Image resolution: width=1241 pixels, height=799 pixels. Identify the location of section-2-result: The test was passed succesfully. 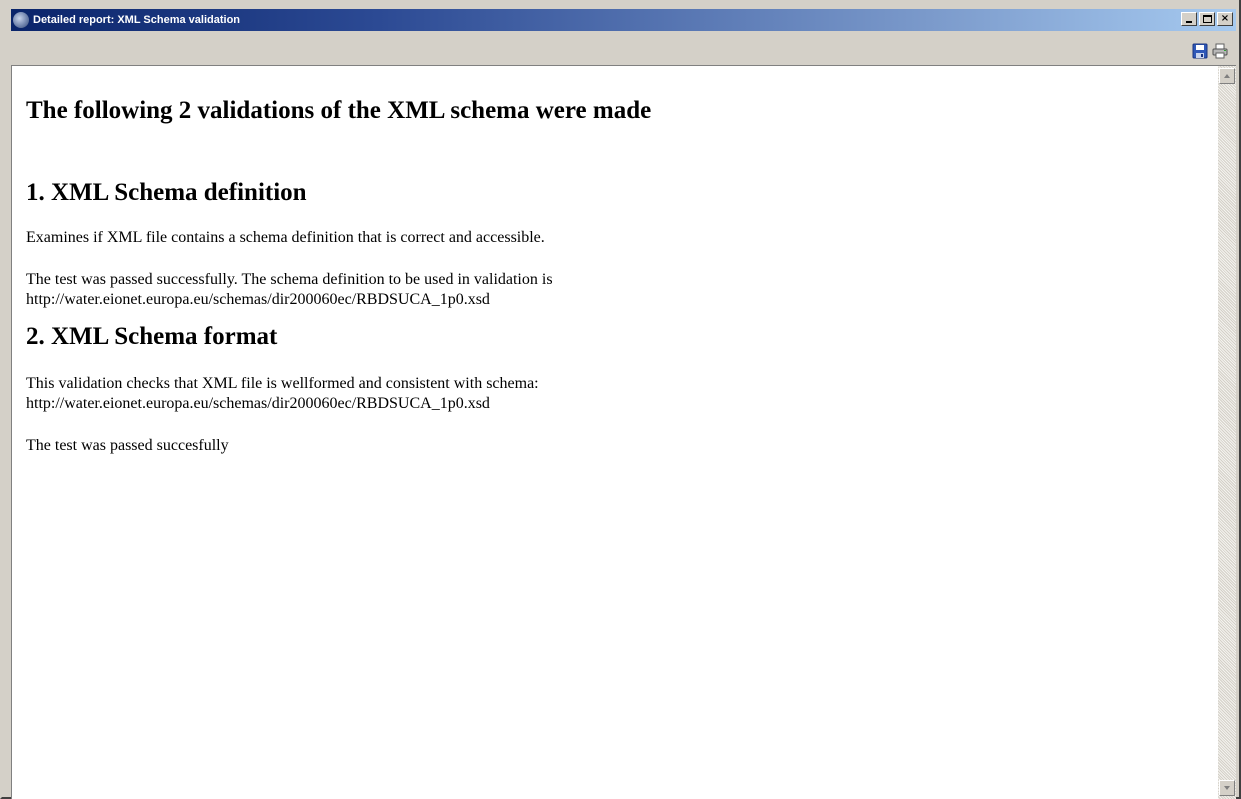
(127, 445).